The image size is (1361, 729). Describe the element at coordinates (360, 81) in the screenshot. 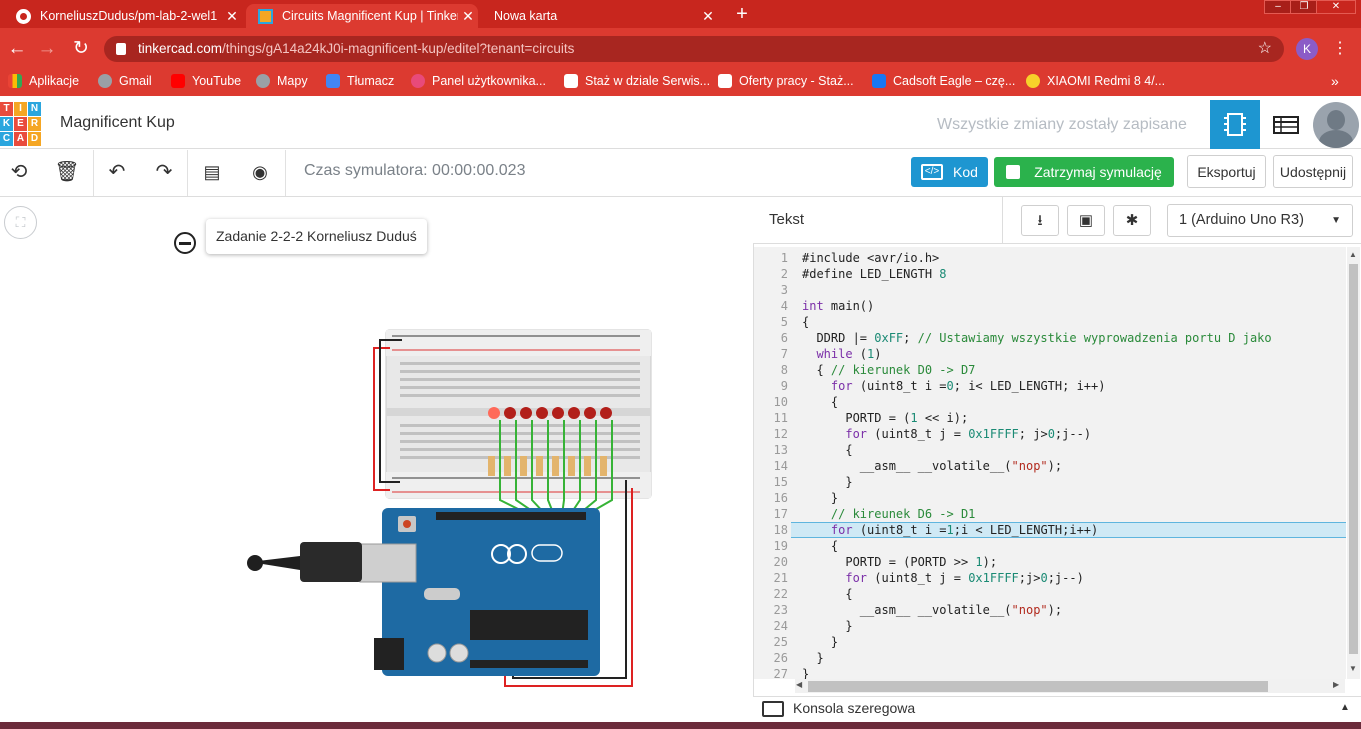

I see `bookmark-tlumacz: Tłumacz` at that location.